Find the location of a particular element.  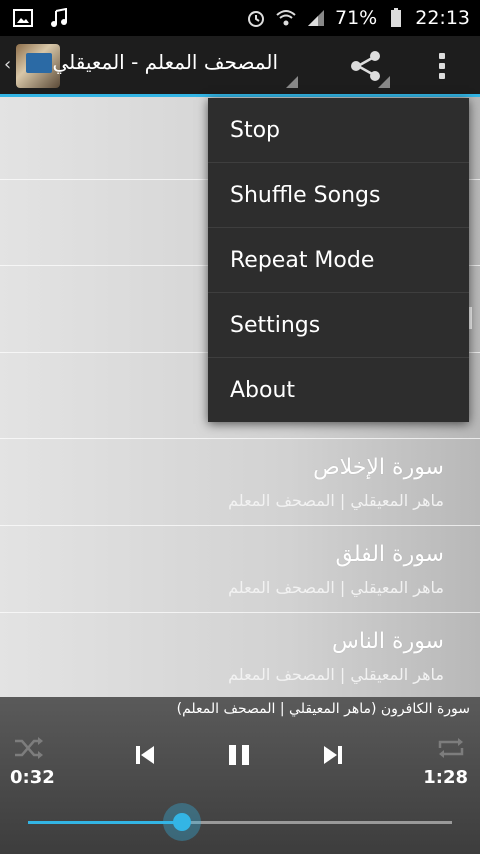

signal-icon is located at coordinates (316, 18).